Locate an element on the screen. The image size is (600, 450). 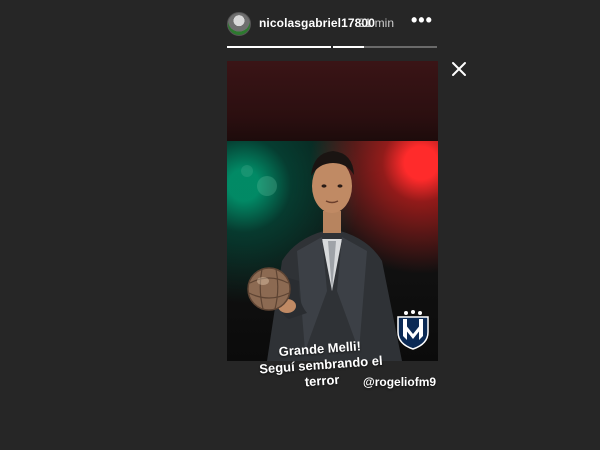
user-avatar is located at coordinates (239, 24).